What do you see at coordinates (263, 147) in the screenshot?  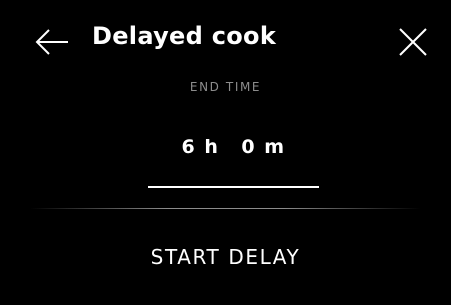 I see `minutes-value: 0 m` at bounding box center [263, 147].